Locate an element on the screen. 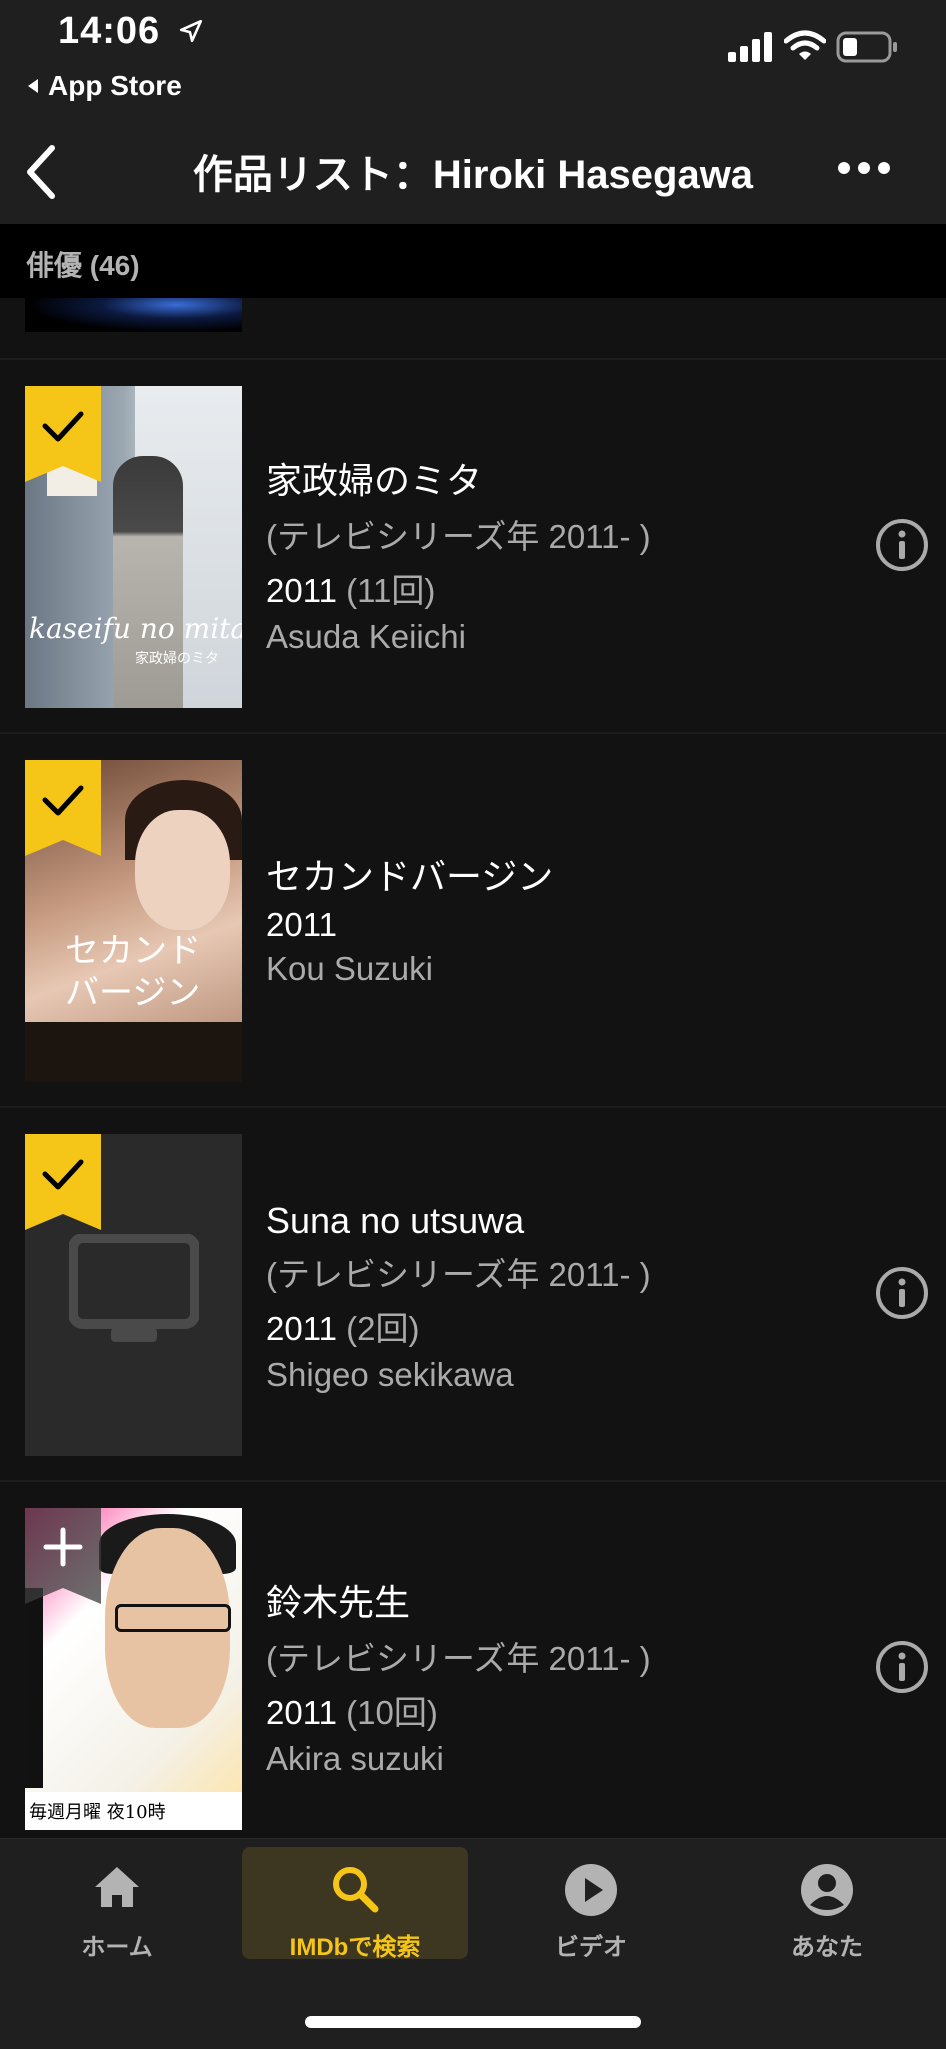 This screenshot has width=946, height=2049. battery-icon is located at coordinates (866, 47).